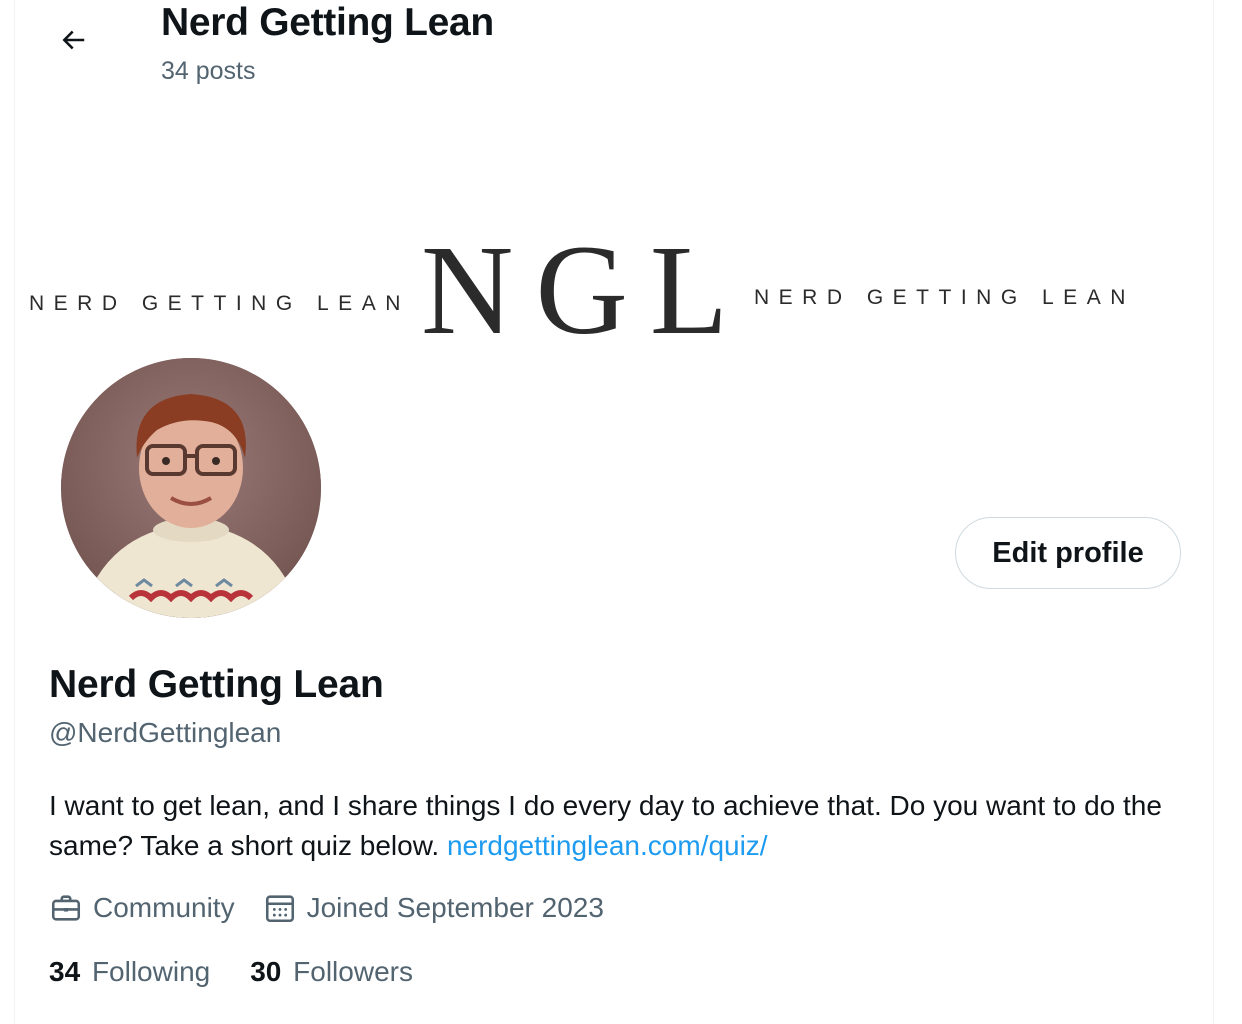 Image resolution: width=1242 pixels, height=1024 pixels. I want to click on back-button, so click(73, 40).